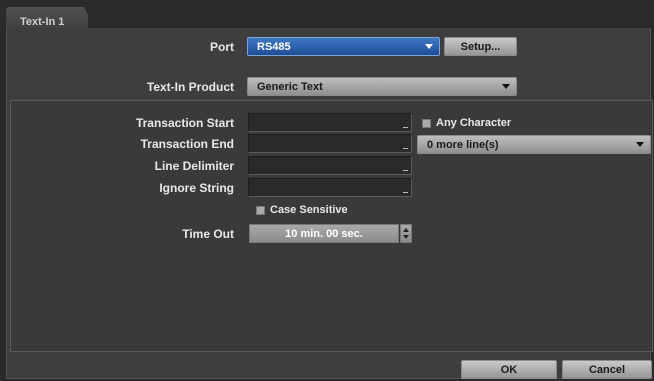 This screenshot has width=654, height=381. I want to click on transaction-end-label: Transaction End, so click(187, 144).